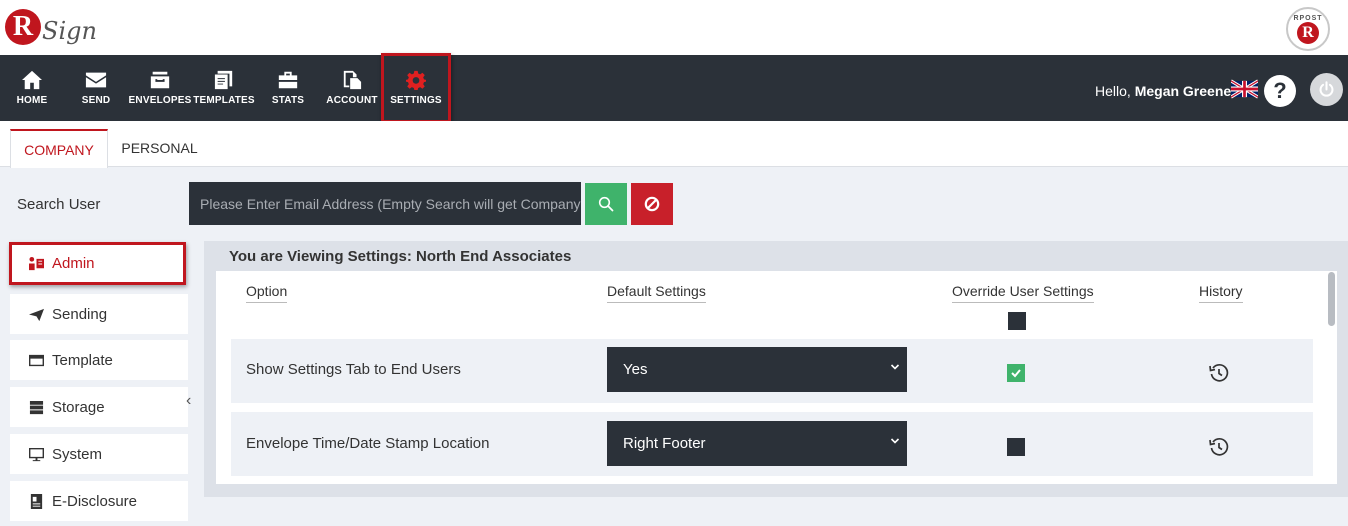 The image size is (1348, 526). I want to click on sidebar-item-template: Template, so click(99, 360).